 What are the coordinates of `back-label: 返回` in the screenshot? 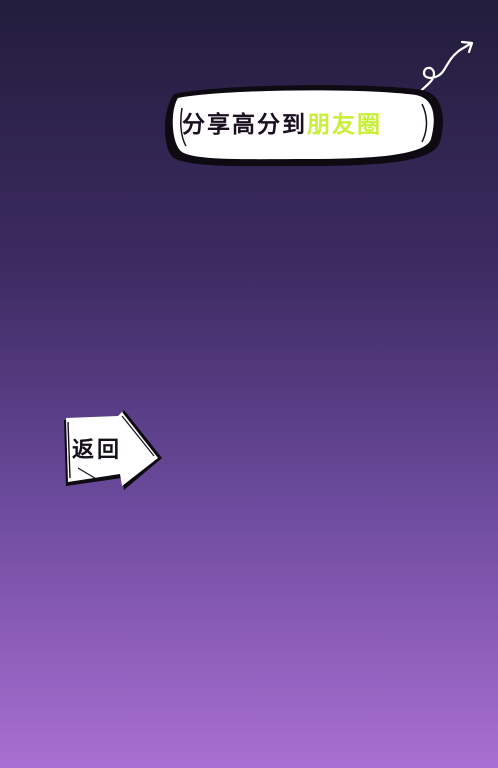 It's located at (97, 450).